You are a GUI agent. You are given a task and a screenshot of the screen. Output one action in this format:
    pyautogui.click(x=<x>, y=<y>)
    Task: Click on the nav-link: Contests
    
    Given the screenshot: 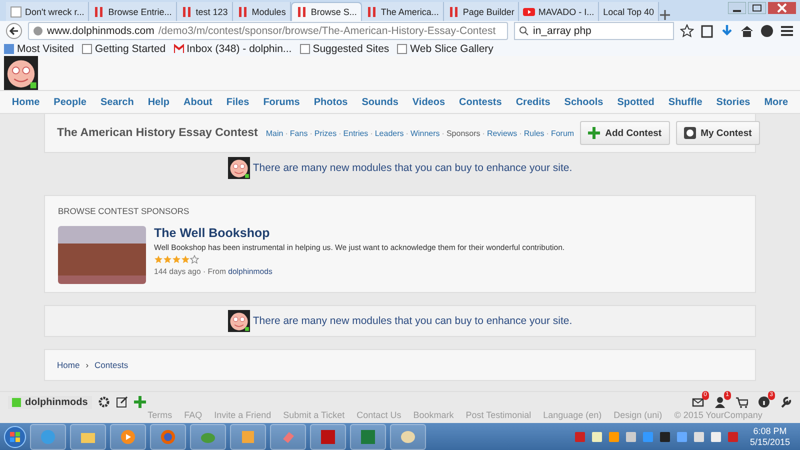 What is the action you would take?
    pyautogui.click(x=480, y=102)
    